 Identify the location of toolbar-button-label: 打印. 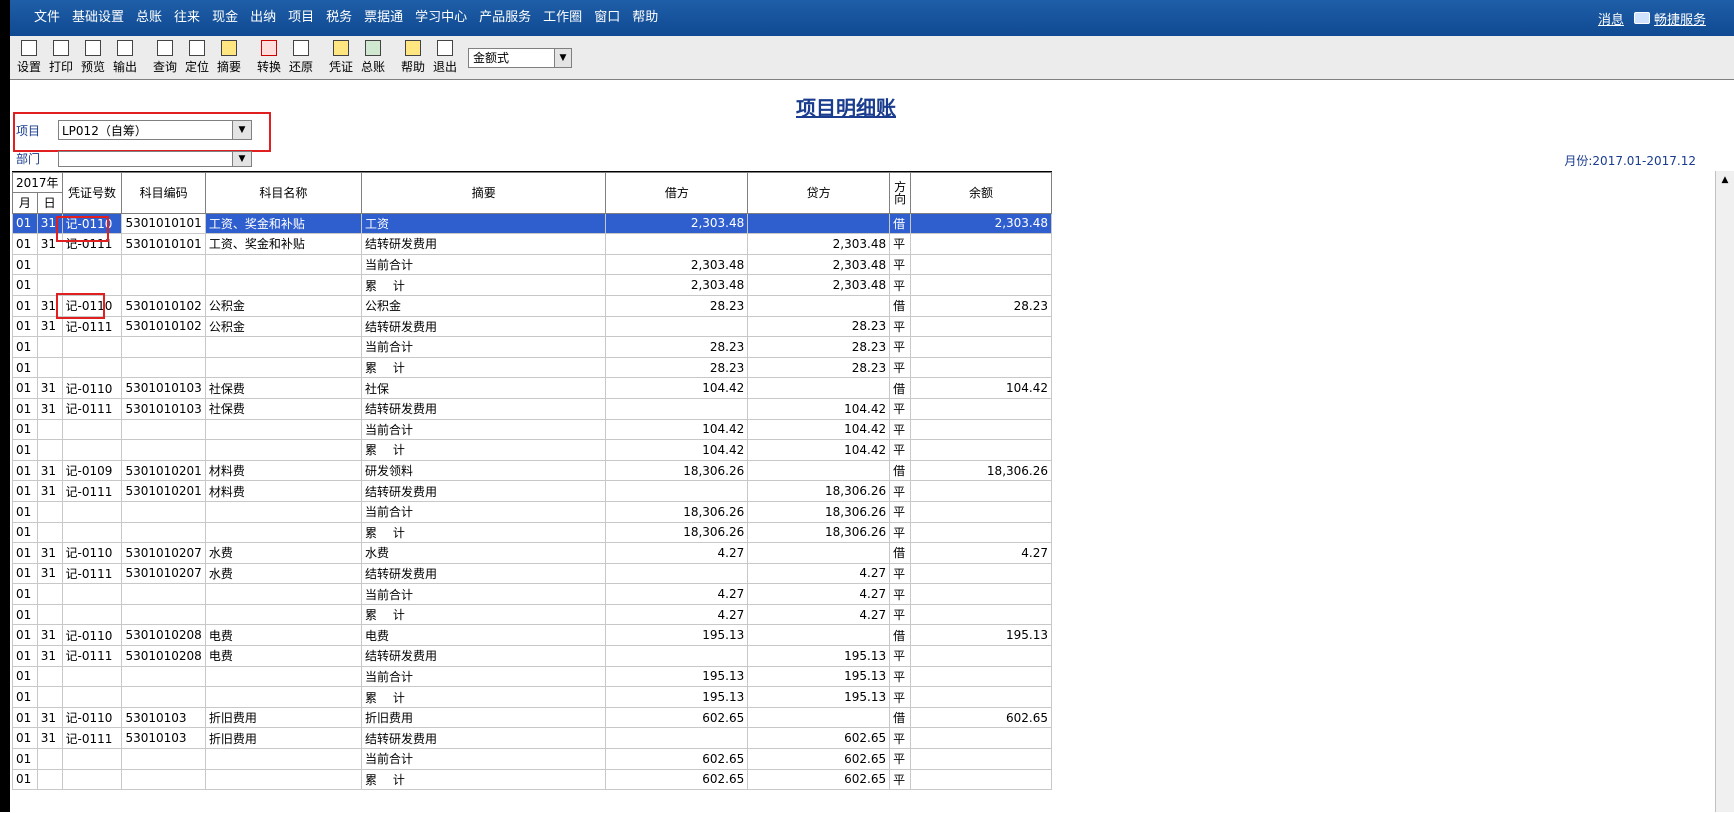
(60, 67).